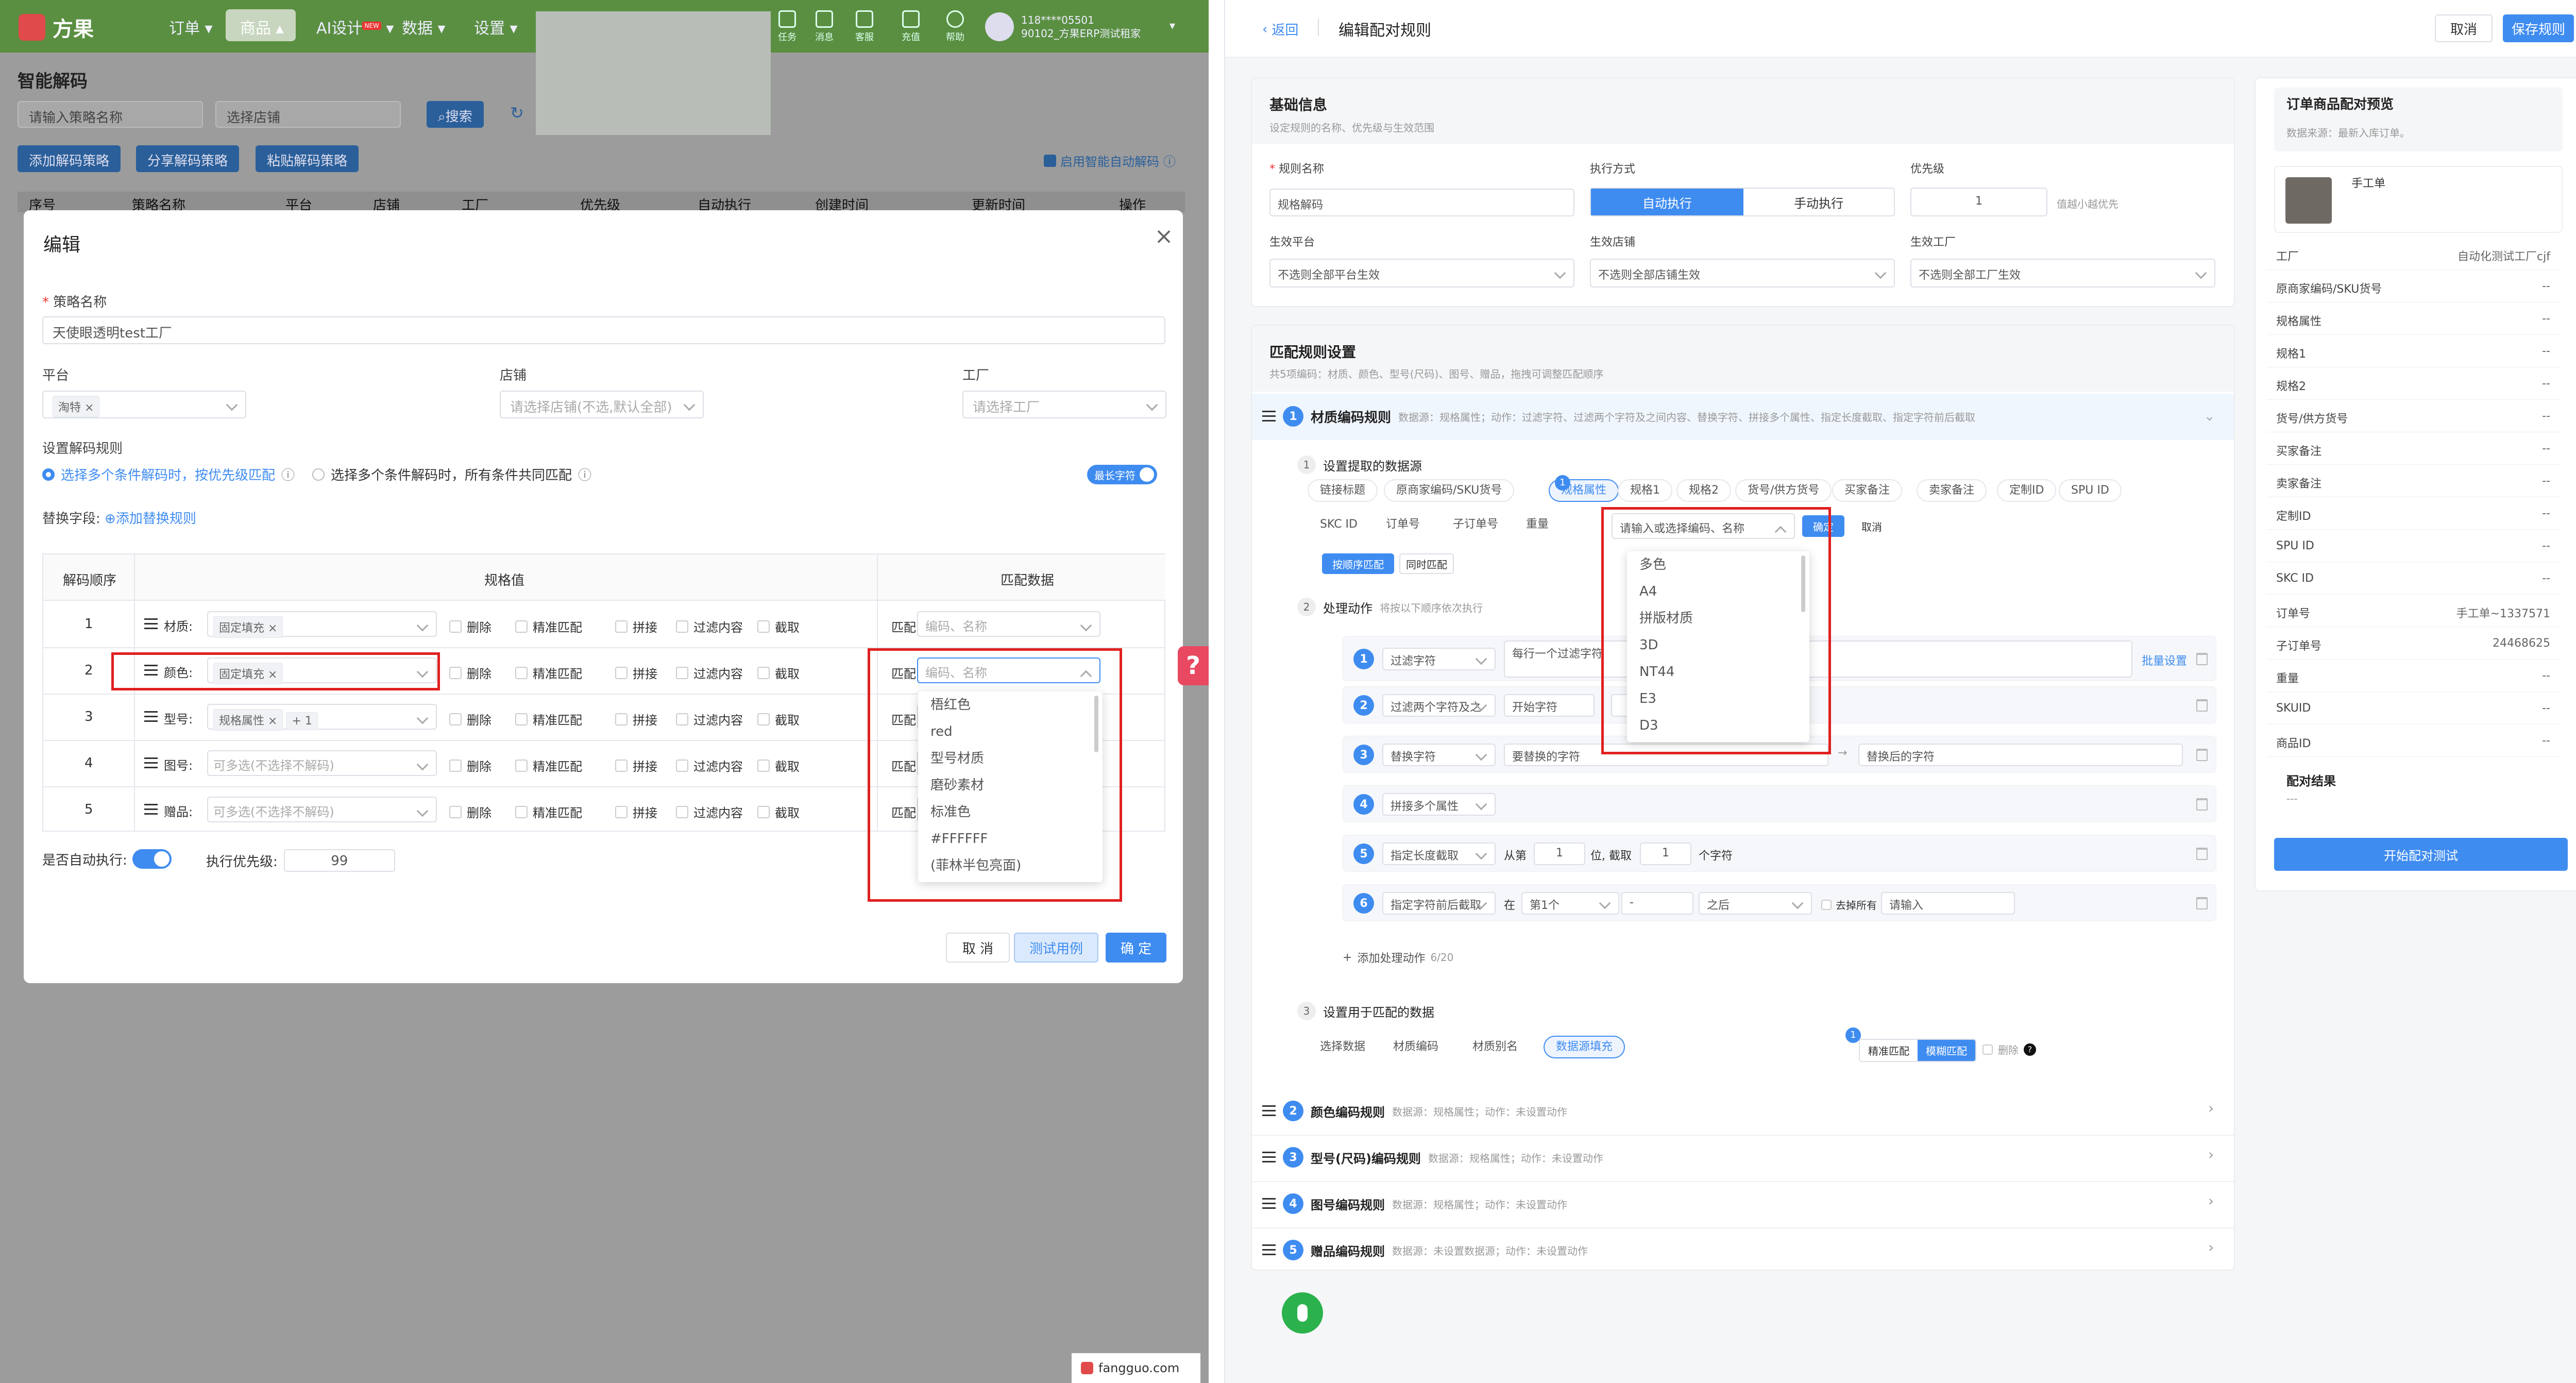  What do you see at coordinates (1537, 524) in the screenshot?
I see `source-pill: 重量` at bounding box center [1537, 524].